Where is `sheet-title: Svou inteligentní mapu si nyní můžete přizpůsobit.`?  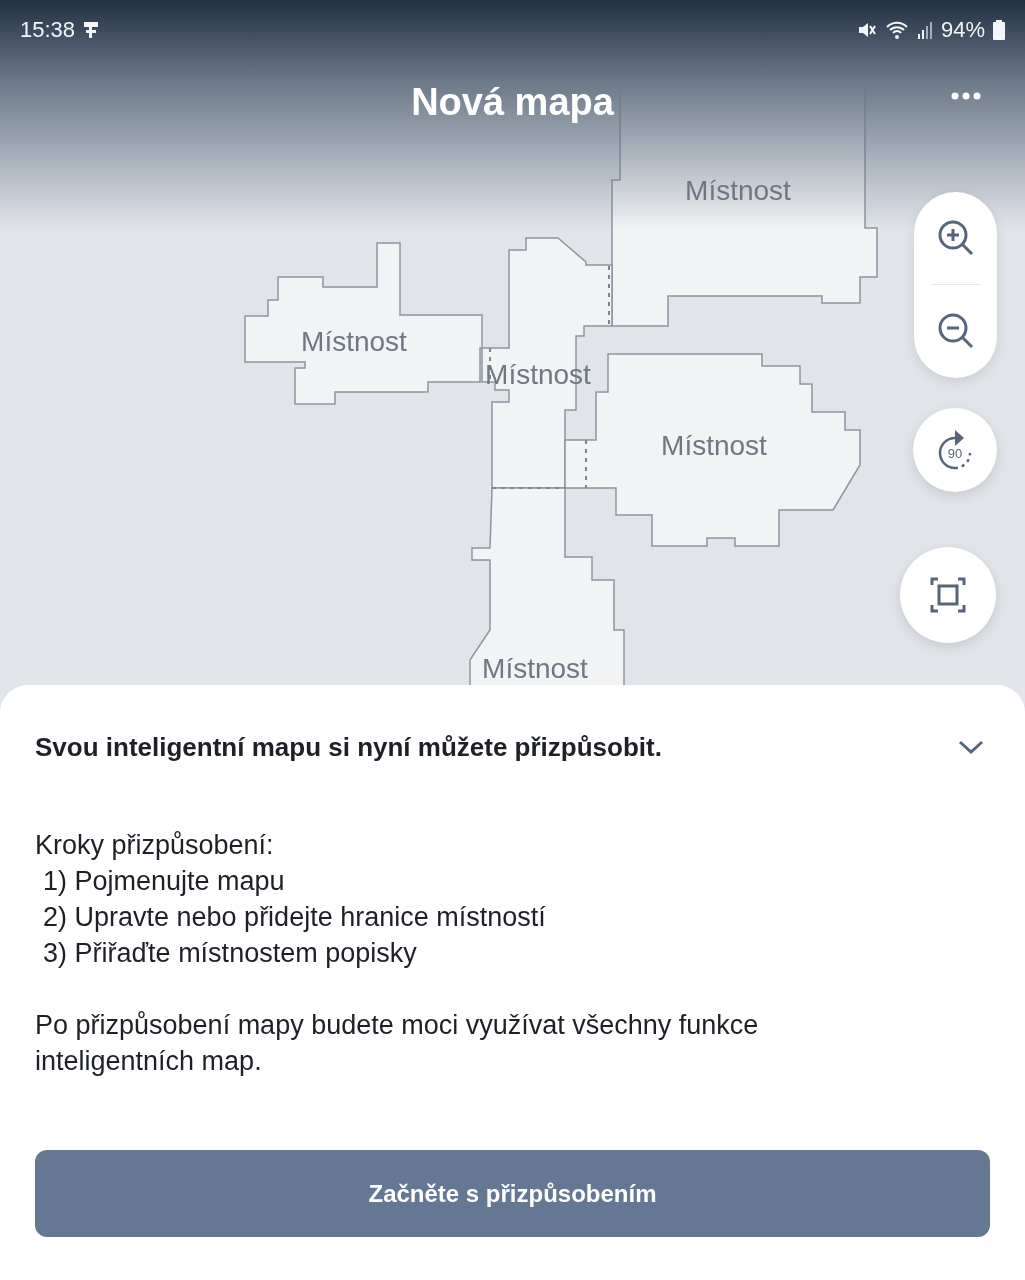 sheet-title: Svou inteligentní mapu si nyní můžete přizpůsobit. is located at coordinates (348, 747).